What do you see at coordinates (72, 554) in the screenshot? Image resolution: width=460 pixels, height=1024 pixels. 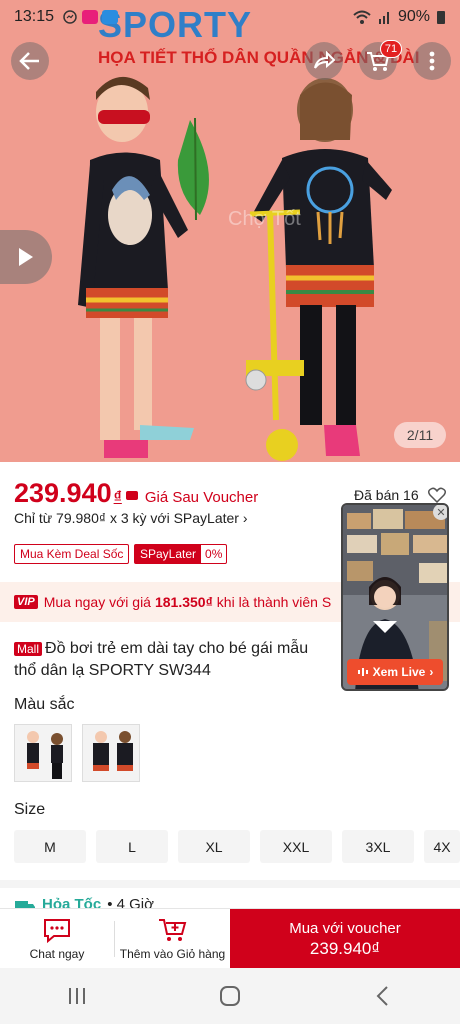 I see `deal-tag: Mua Kèm Deal Sốc` at bounding box center [72, 554].